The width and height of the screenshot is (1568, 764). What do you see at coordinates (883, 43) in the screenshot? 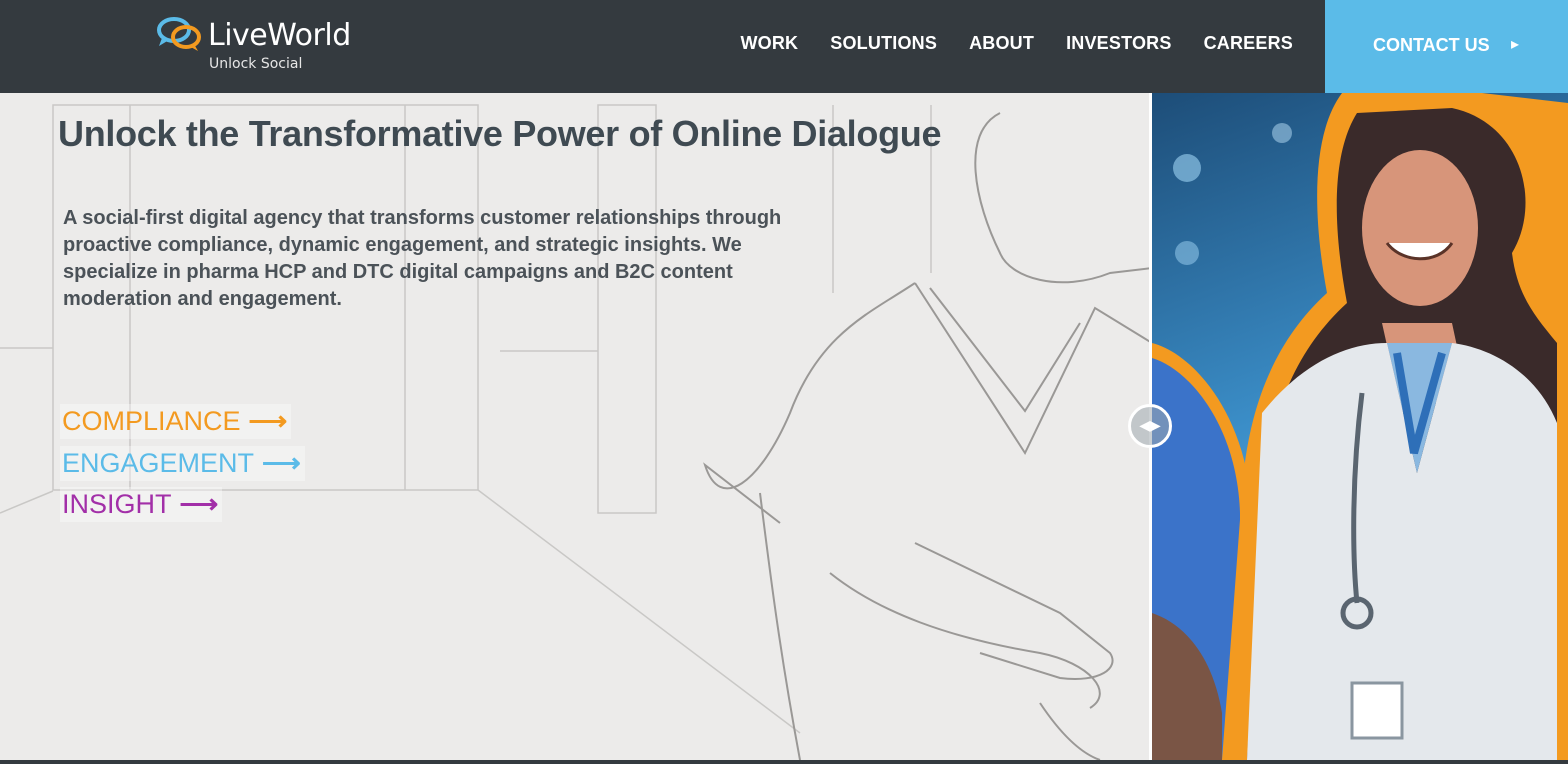
I see `nav-item-solutions: SOLUTIONS` at bounding box center [883, 43].